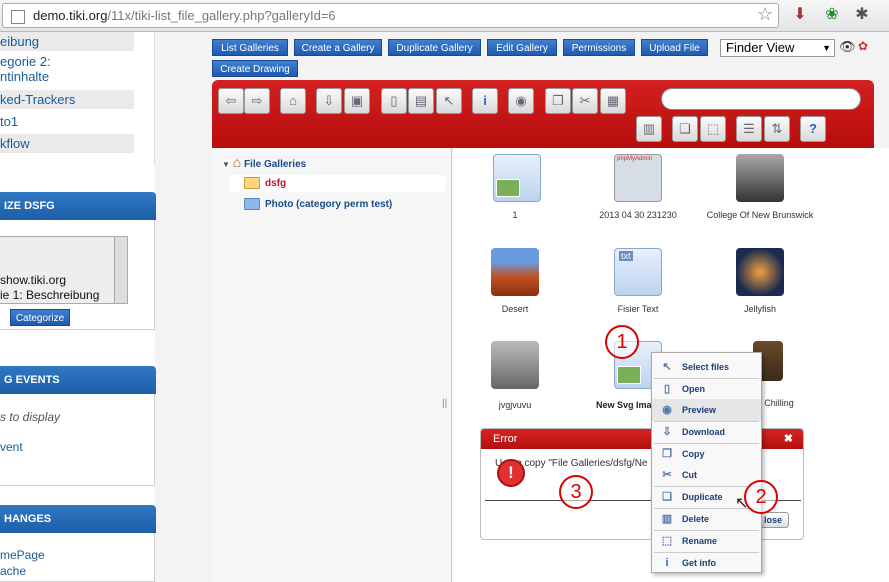 This screenshot has height=582, width=889. What do you see at coordinates (649, 129) in the screenshot?
I see `archive-icon: ▥` at bounding box center [649, 129].